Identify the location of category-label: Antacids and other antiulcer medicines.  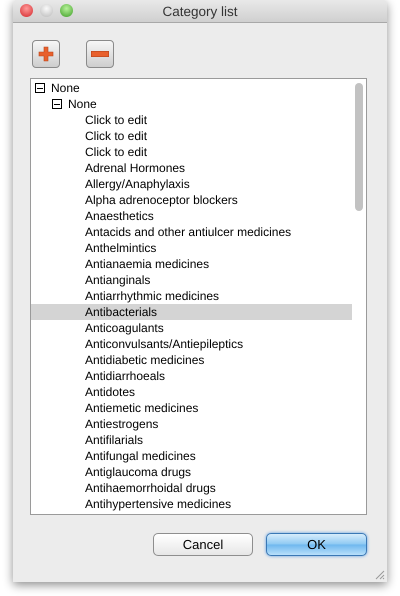
(188, 232).